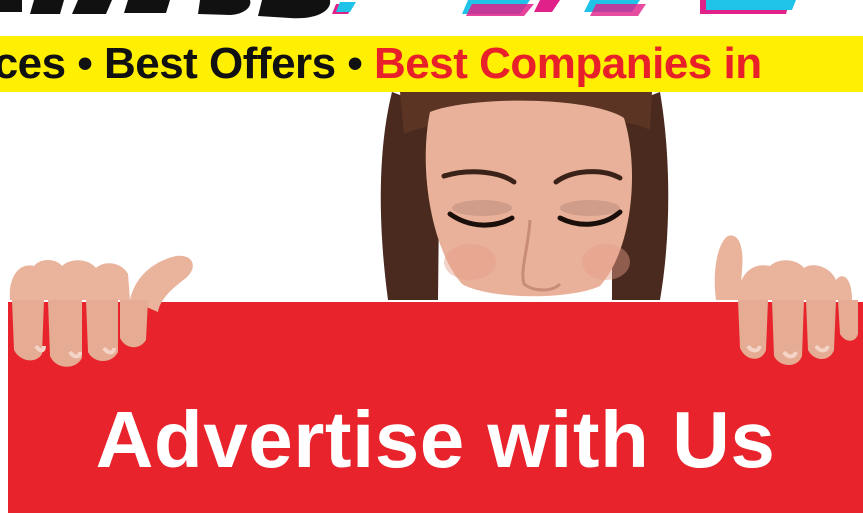 The height and width of the screenshot is (513, 863). What do you see at coordinates (431, 18) in the screenshot?
I see `logo-mark` at bounding box center [431, 18].